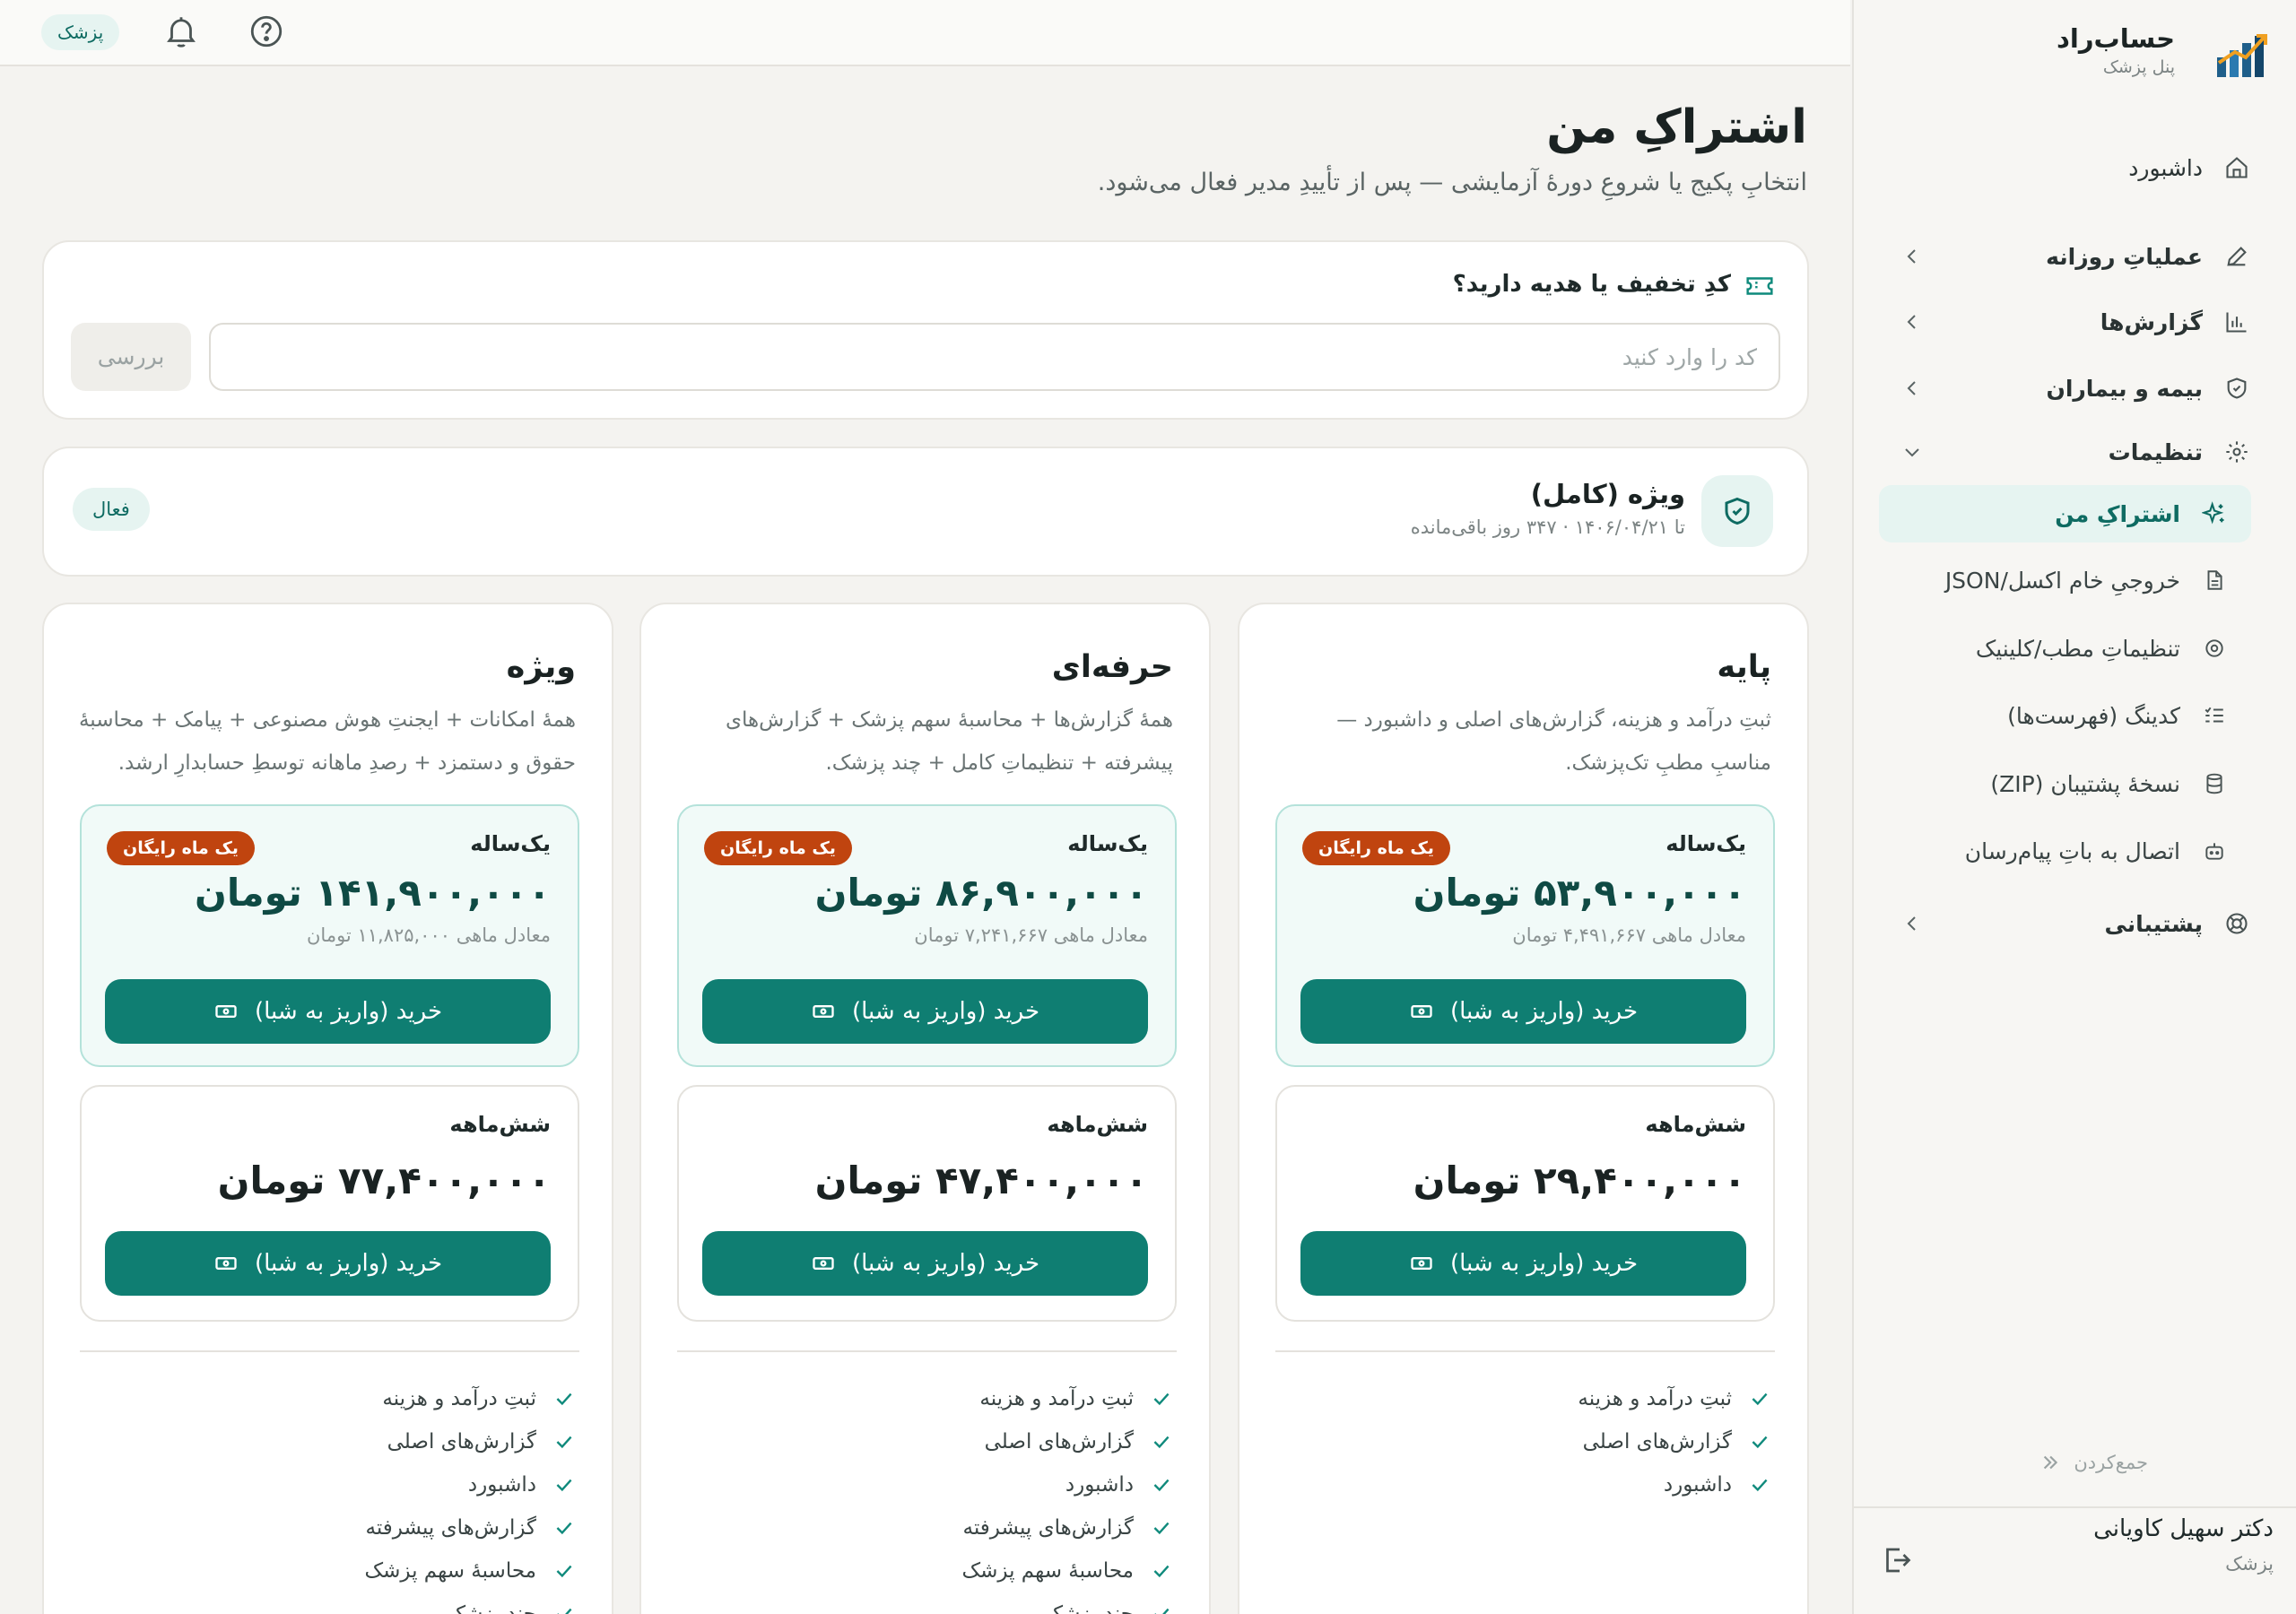 The height and width of the screenshot is (1614, 2296). What do you see at coordinates (2076, 322) in the screenshot?
I see `sidebar-item-reports: گزارش‌ها` at bounding box center [2076, 322].